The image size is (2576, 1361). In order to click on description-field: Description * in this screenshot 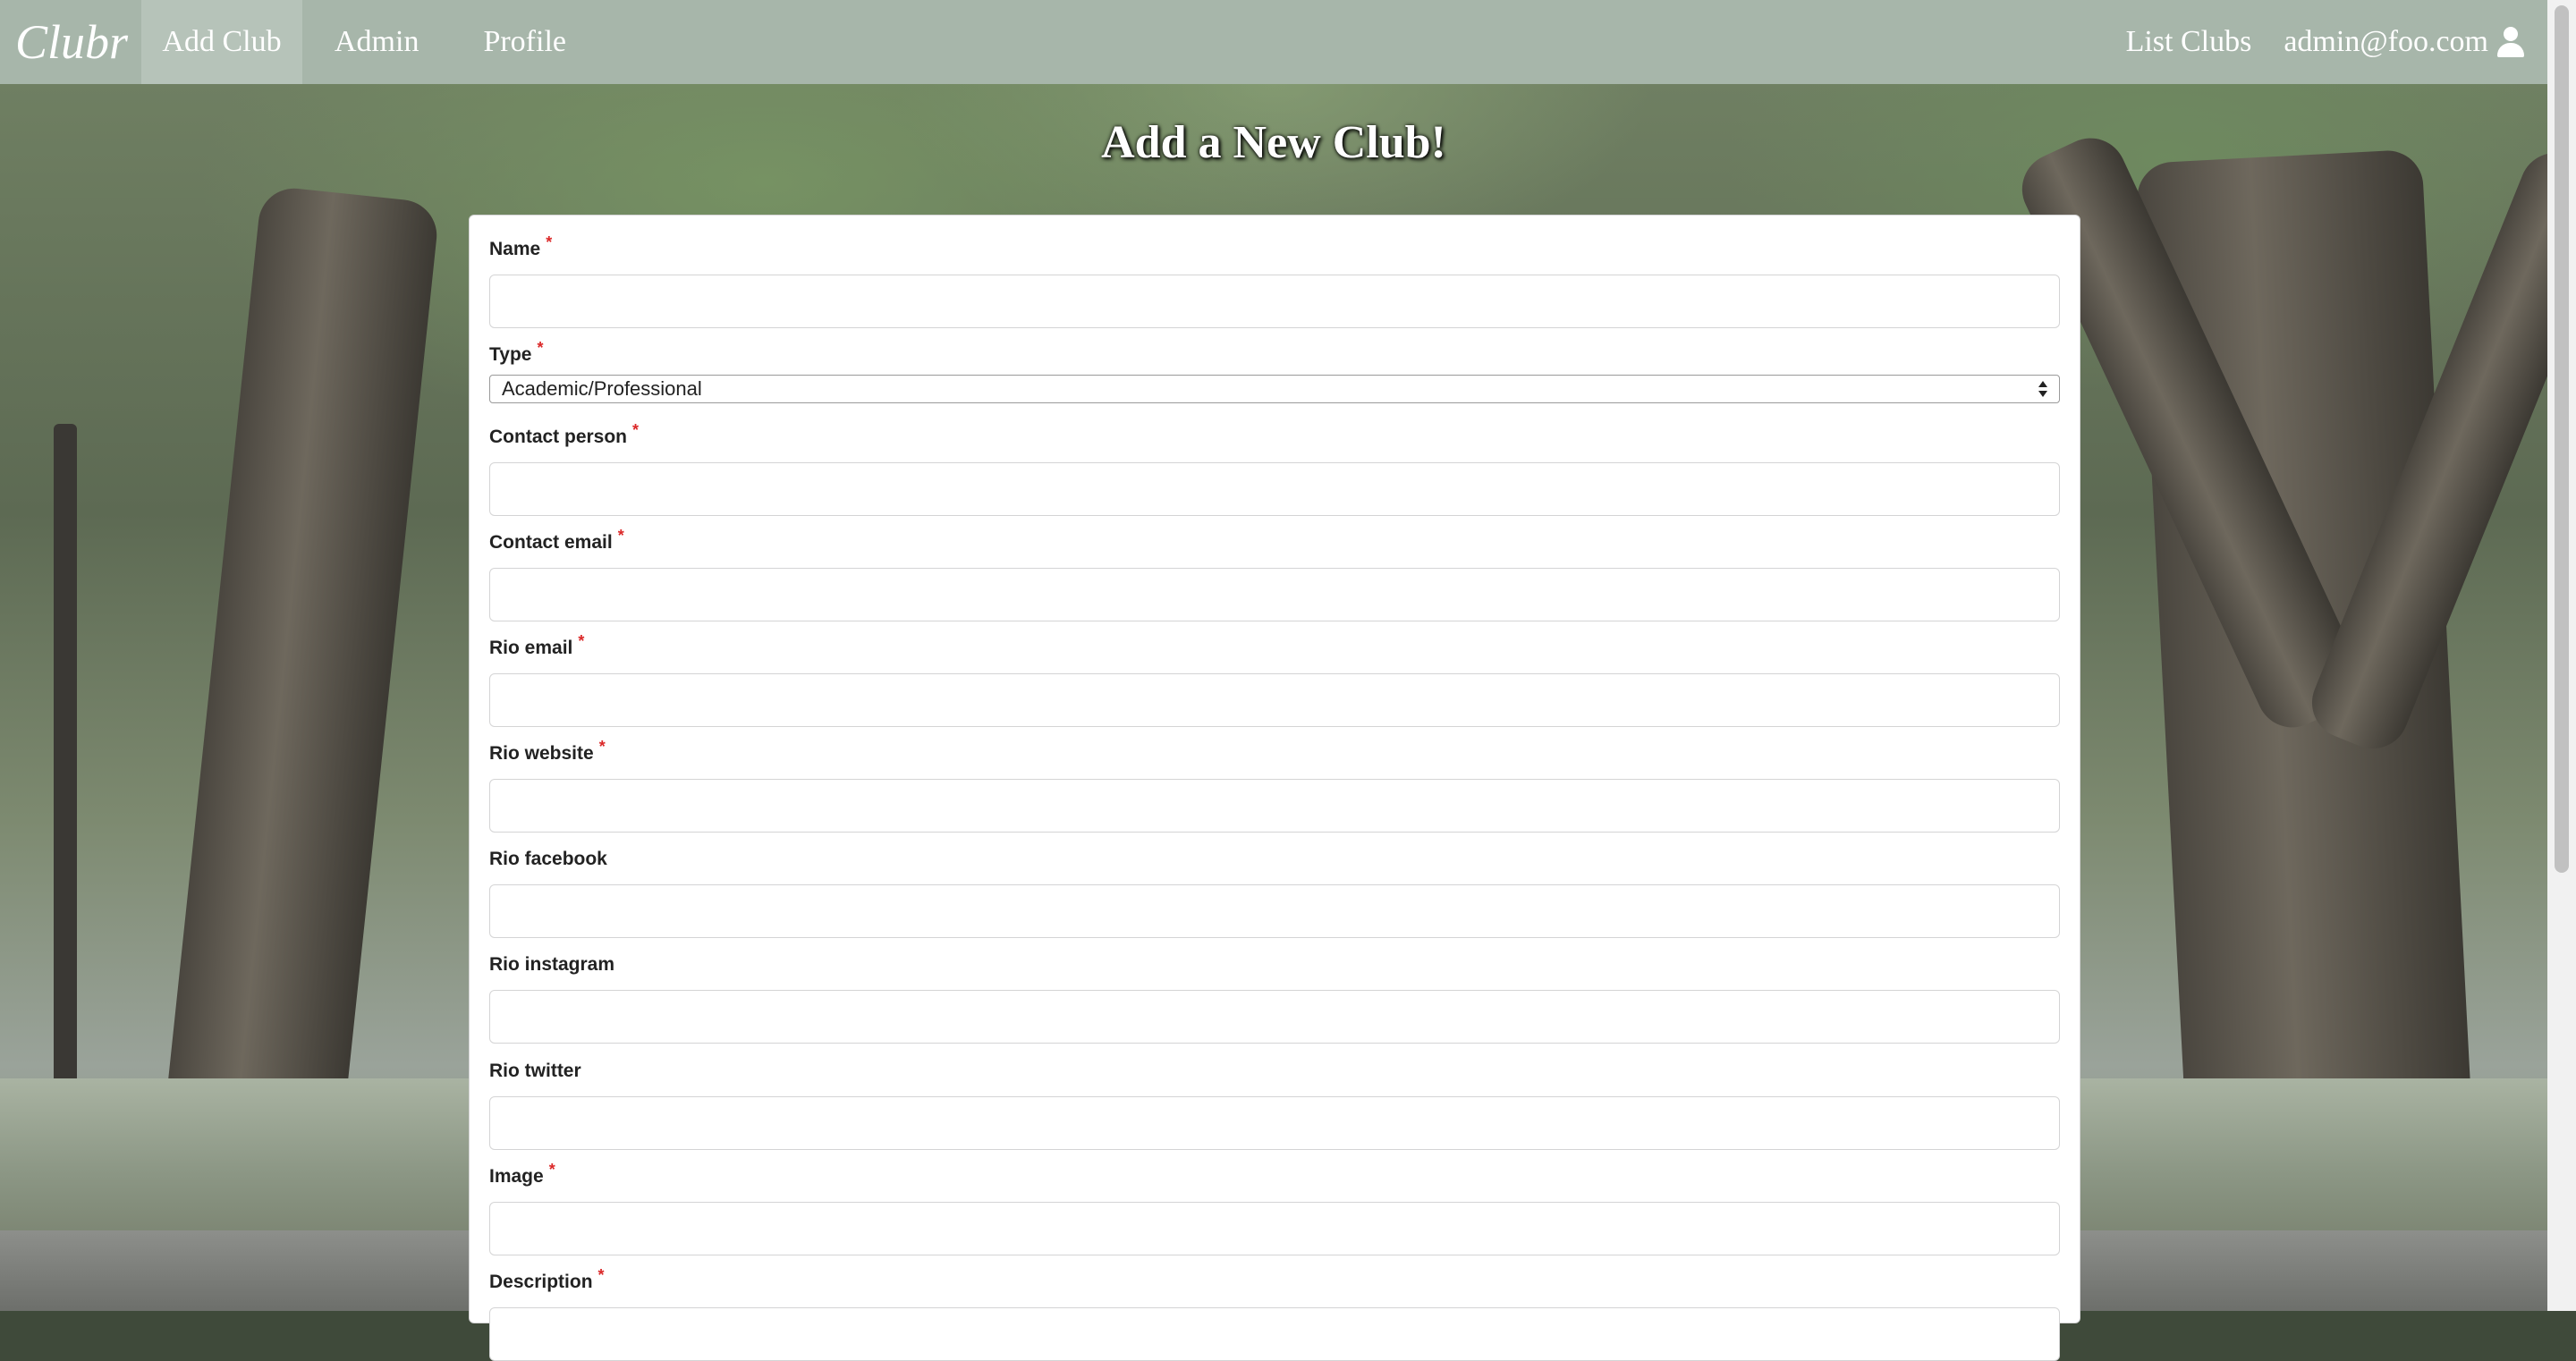, I will do `click(1274, 1313)`.